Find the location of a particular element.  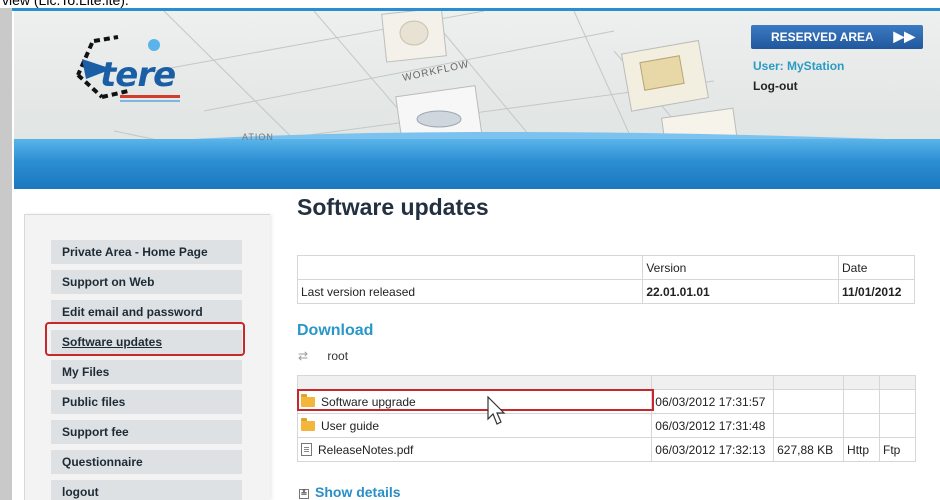

file-http-link: Http is located at coordinates (861, 449).